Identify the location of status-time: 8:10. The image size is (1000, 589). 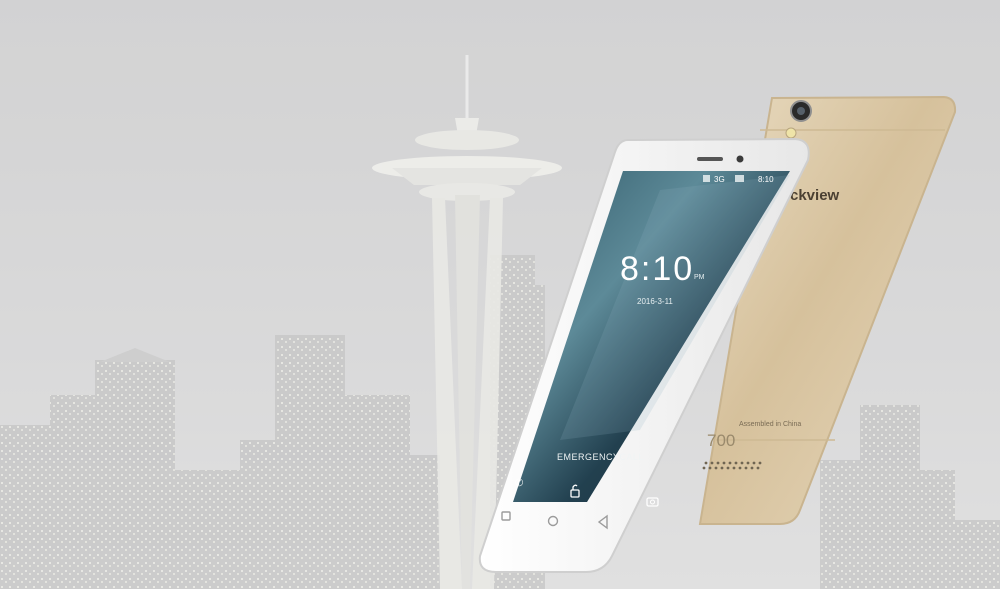
(766, 179).